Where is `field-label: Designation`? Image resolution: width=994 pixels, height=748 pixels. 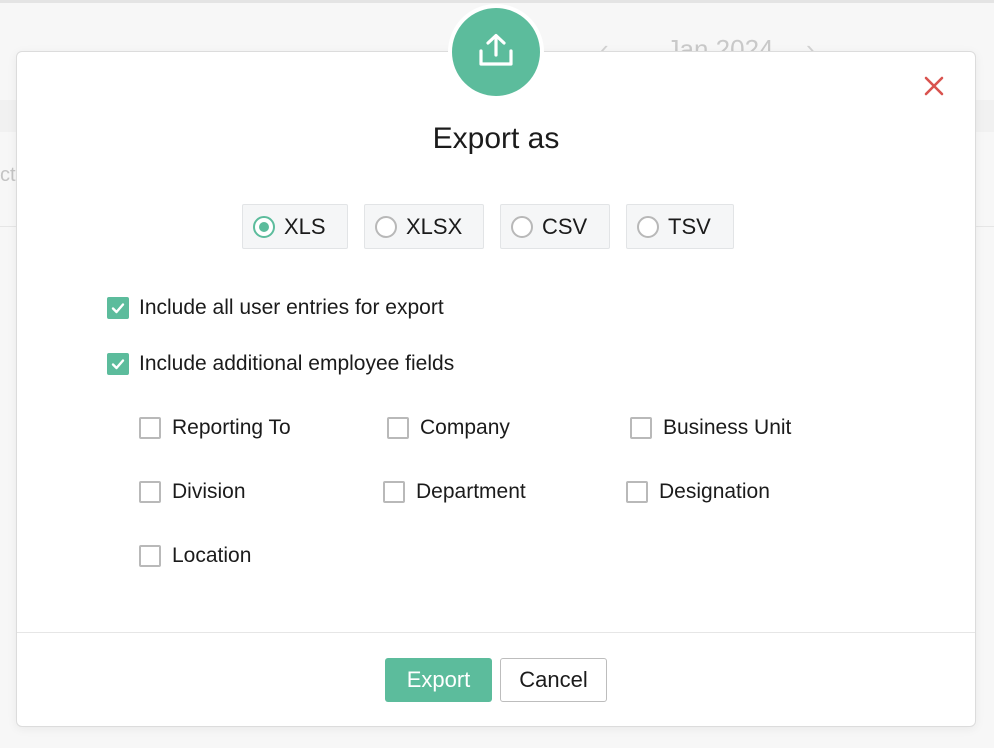 field-label: Designation is located at coordinates (714, 491).